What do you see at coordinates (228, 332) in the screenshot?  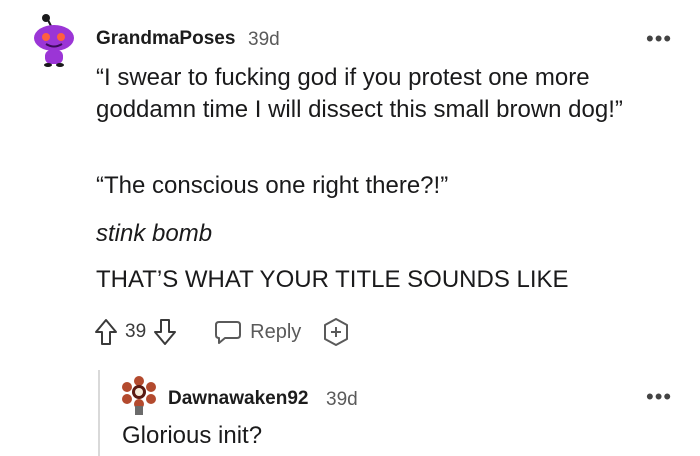 I see `reply-bubble-icon` at bounding box center [228, 332].